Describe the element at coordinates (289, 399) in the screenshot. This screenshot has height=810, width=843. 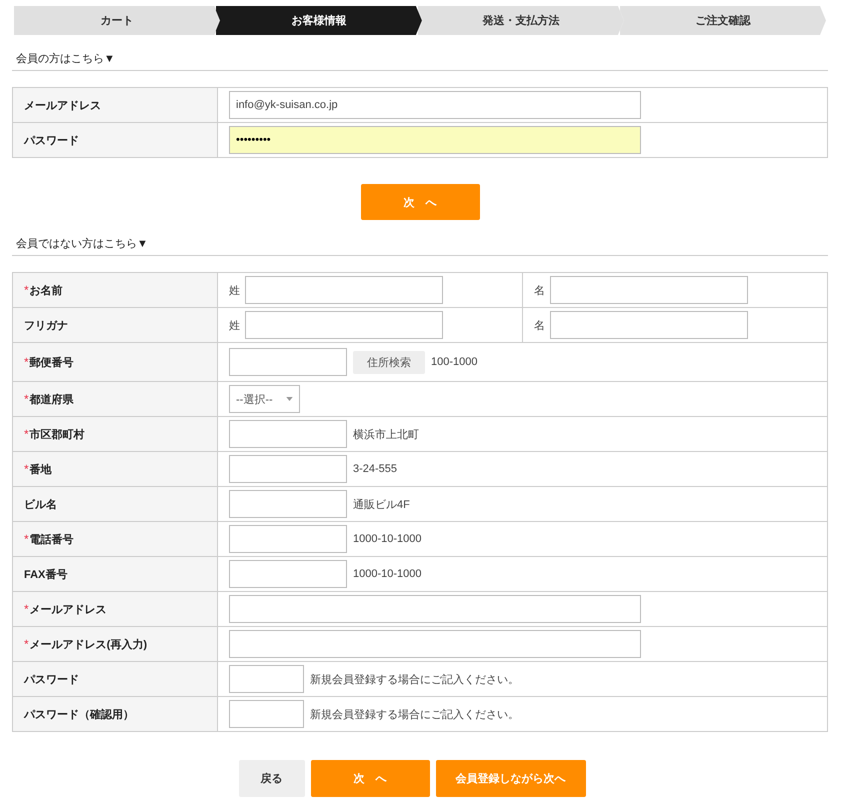
I see `caret-icon` at that location.